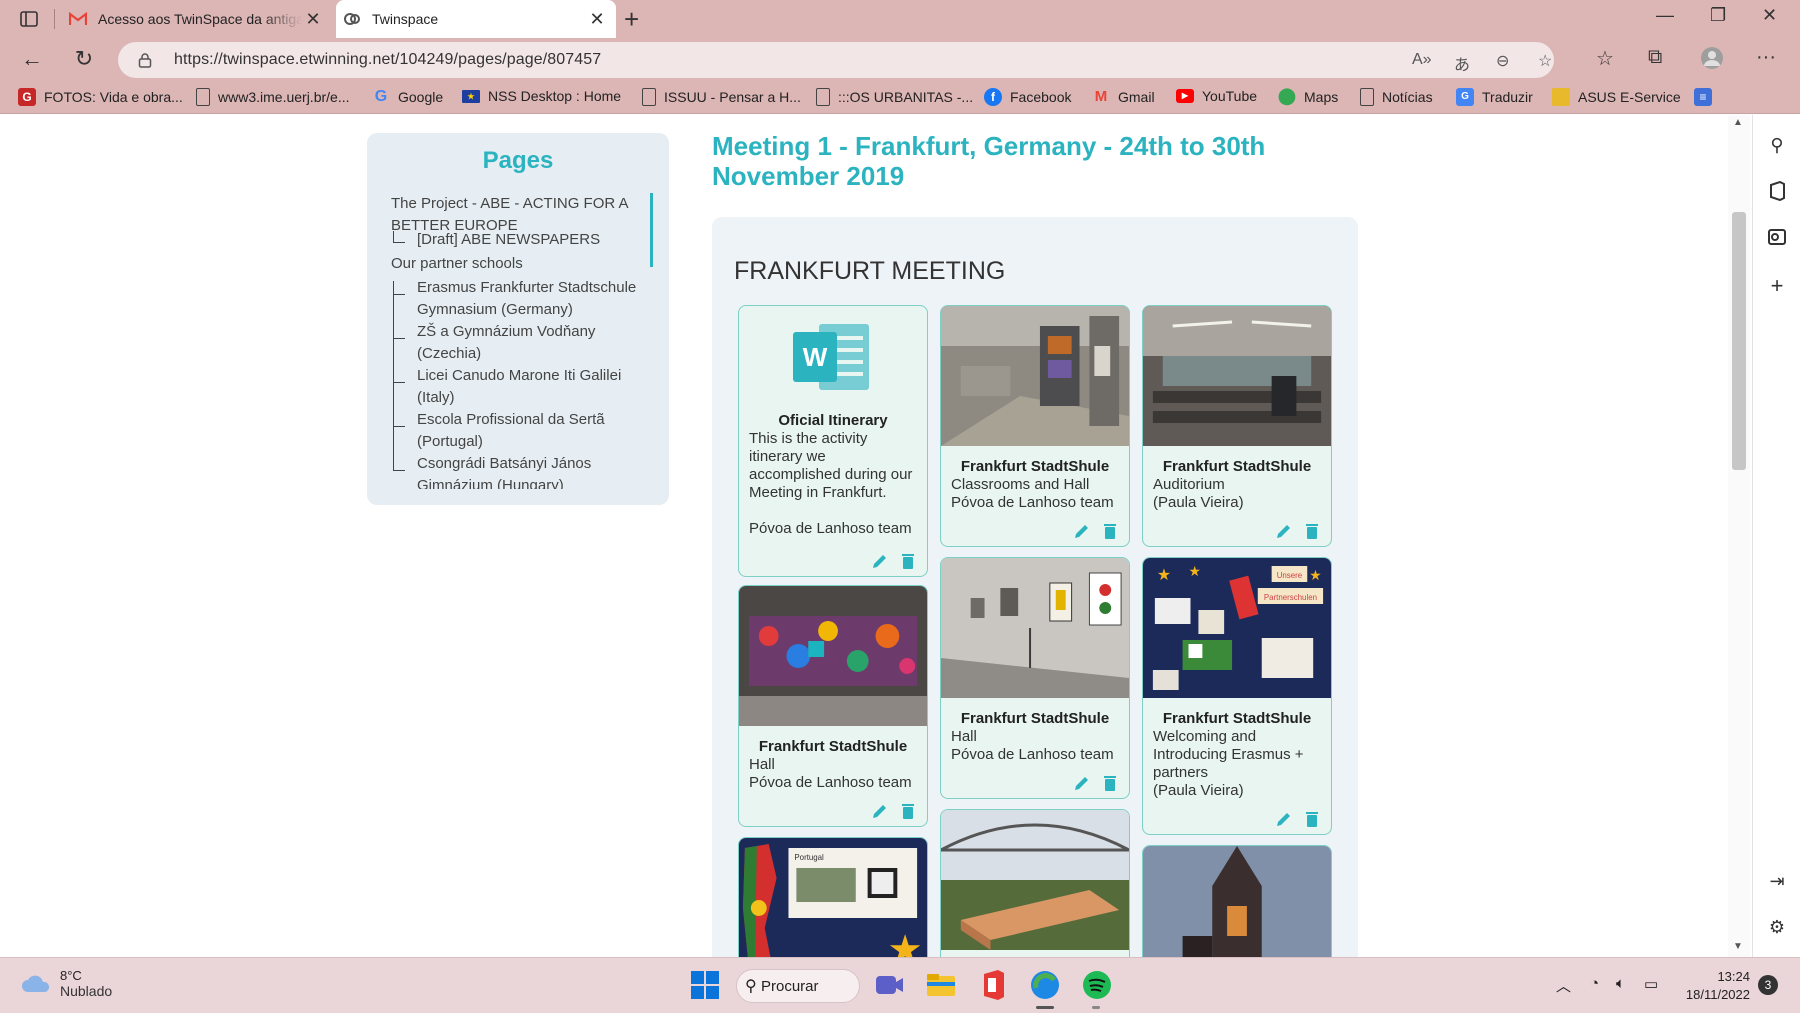 The width and height of the screenshot is (1800, 1013). What do you see at coordinates (1032, 502) in the screenshot?
I see `card-author: Póvoa de Lanhoso team` at bounding box center [1032, 502].